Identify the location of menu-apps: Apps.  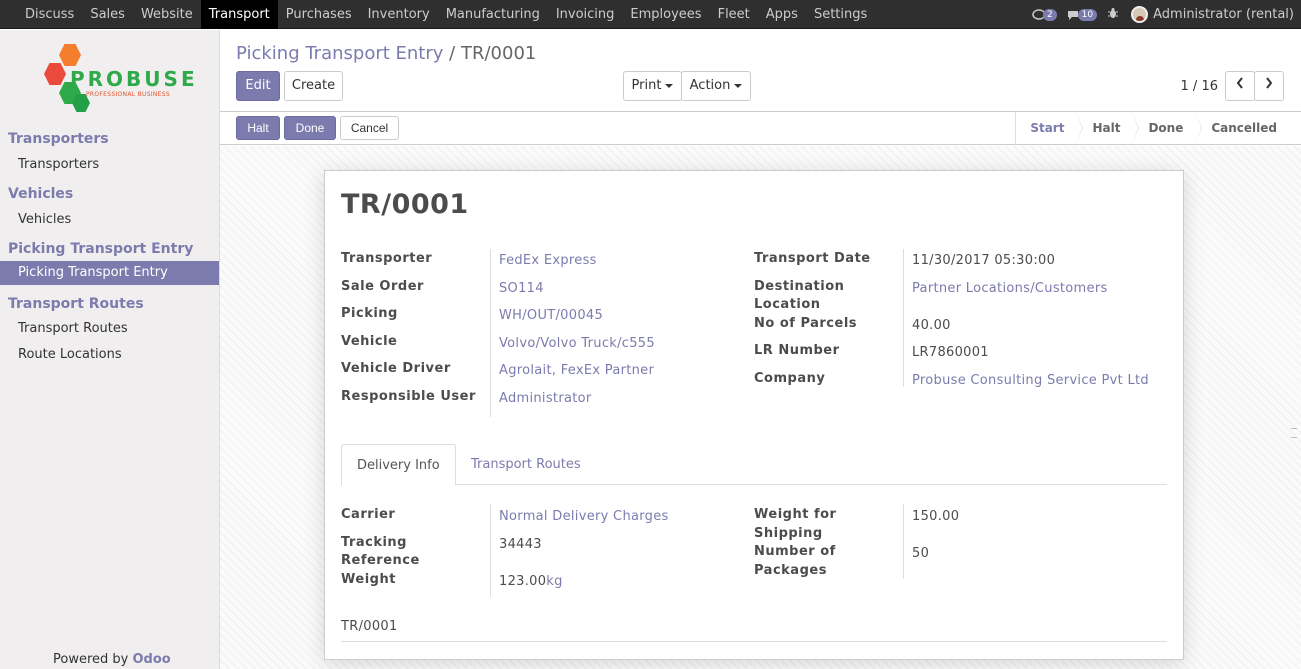
(782, 14).